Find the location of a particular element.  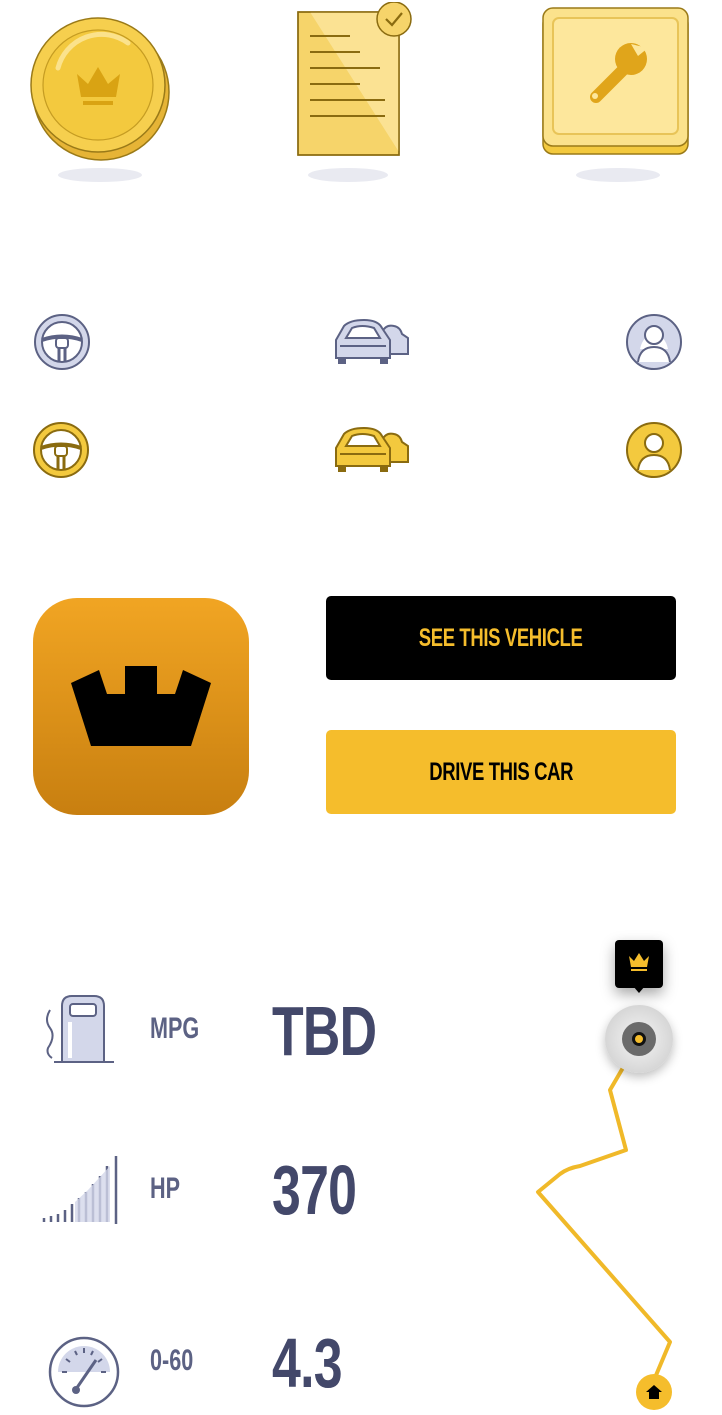

stat-value-mpg: TBD is located at coordinates (324, 1031).